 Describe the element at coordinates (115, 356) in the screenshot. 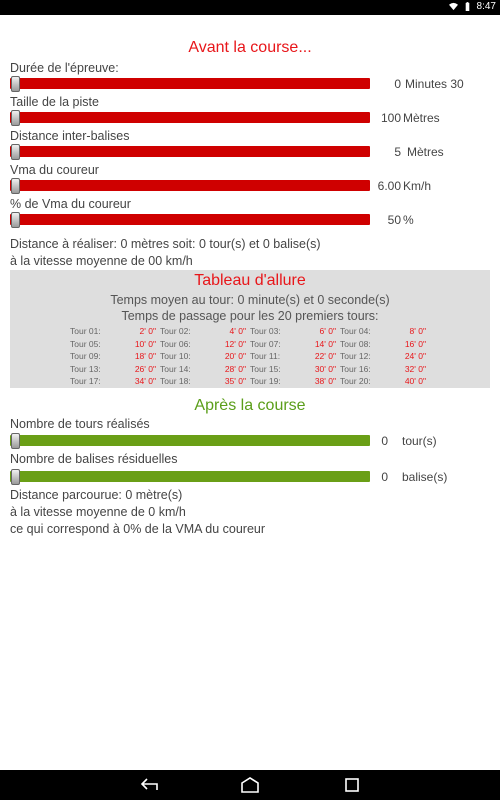

I see `lap-cell: Tour 09: 18' 0"` at that location.